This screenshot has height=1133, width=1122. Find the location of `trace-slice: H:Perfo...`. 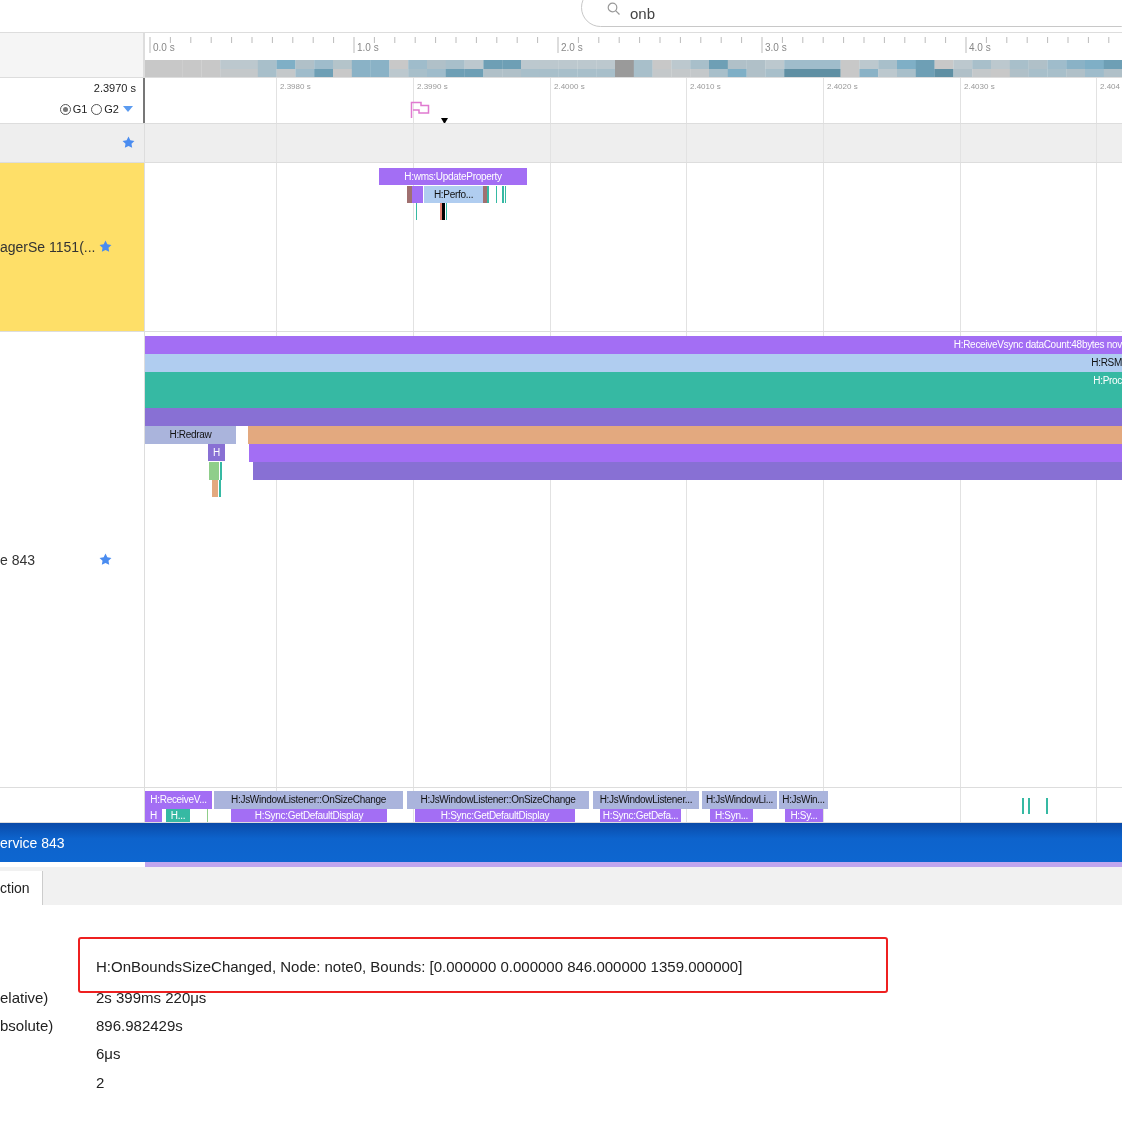

trace-slice: H:Perfo... is located at coordinates (453, 194).